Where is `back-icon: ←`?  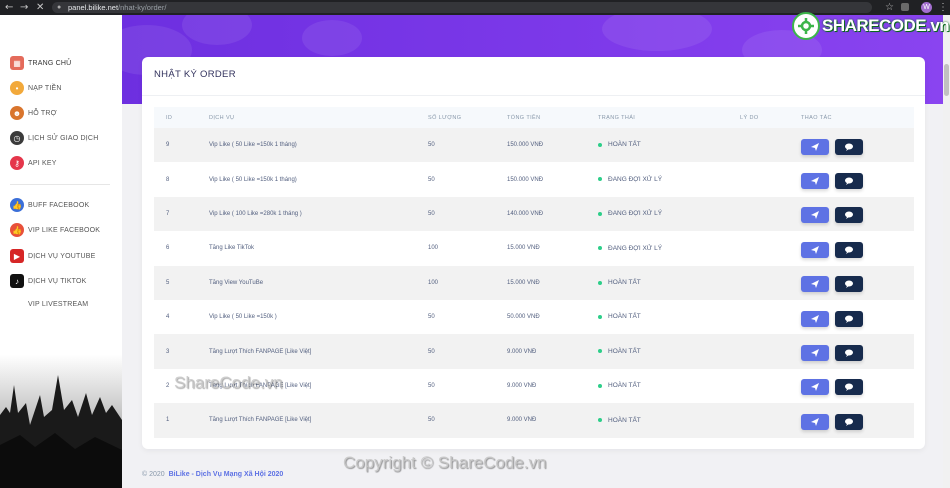 back-icon: ← is located at coordinates (9, 7).